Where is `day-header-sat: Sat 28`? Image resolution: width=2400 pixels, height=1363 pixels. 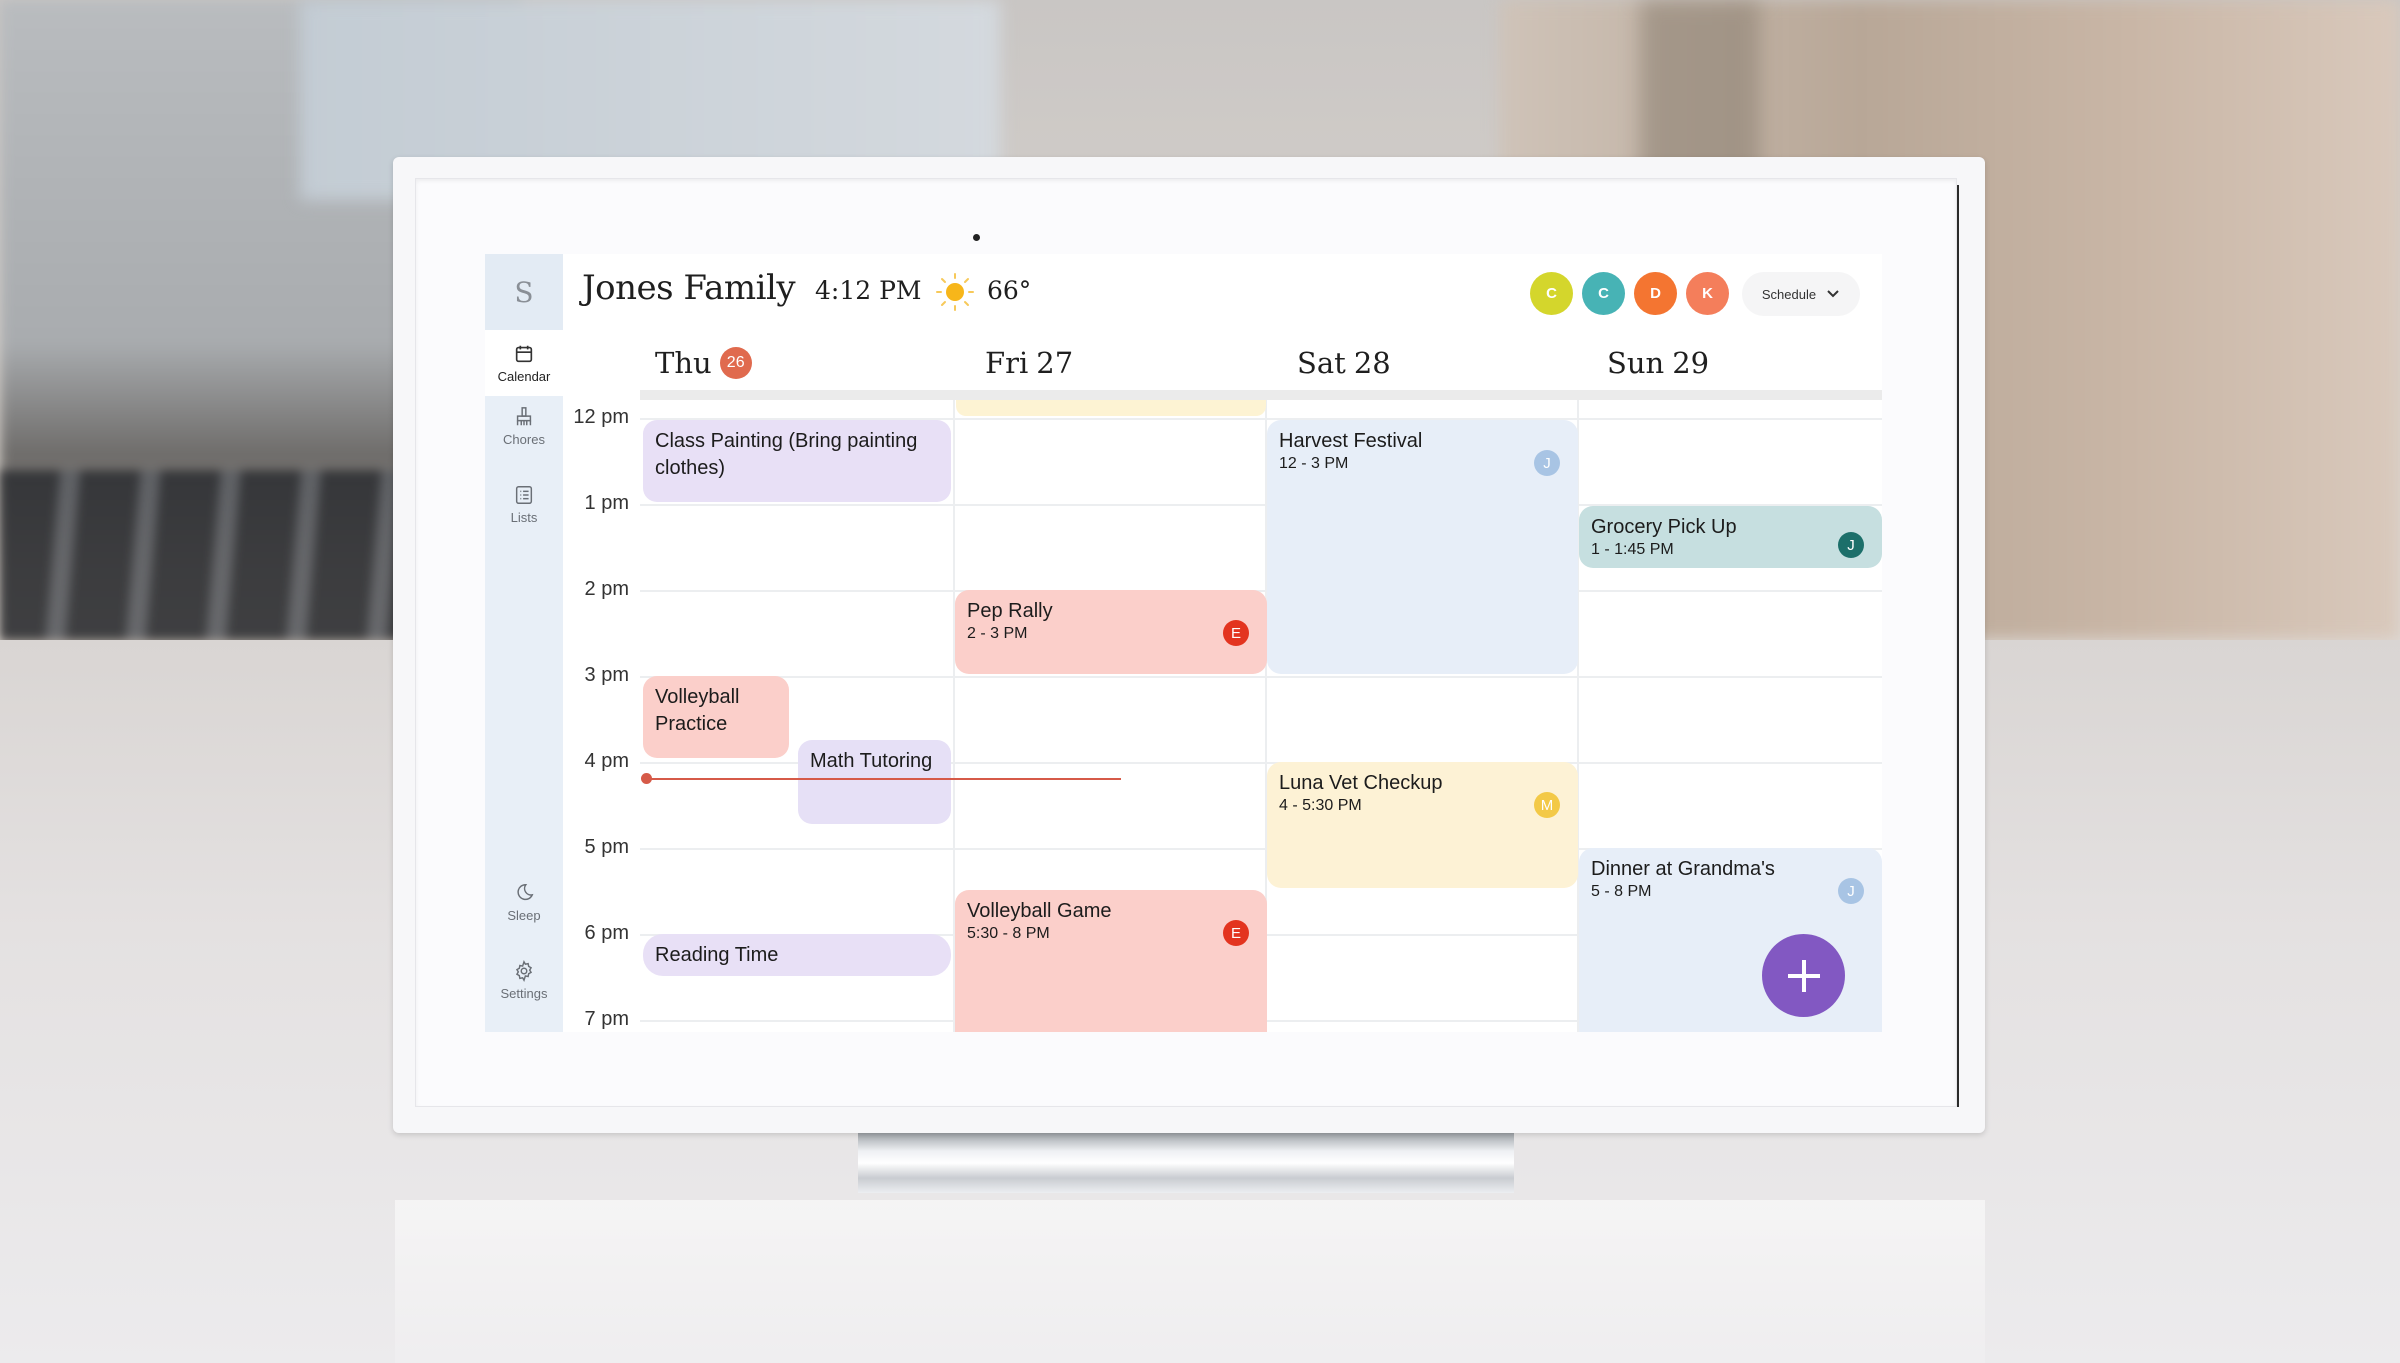 day-header-sat: Sat 28 is located at coordinates (1344, 363).